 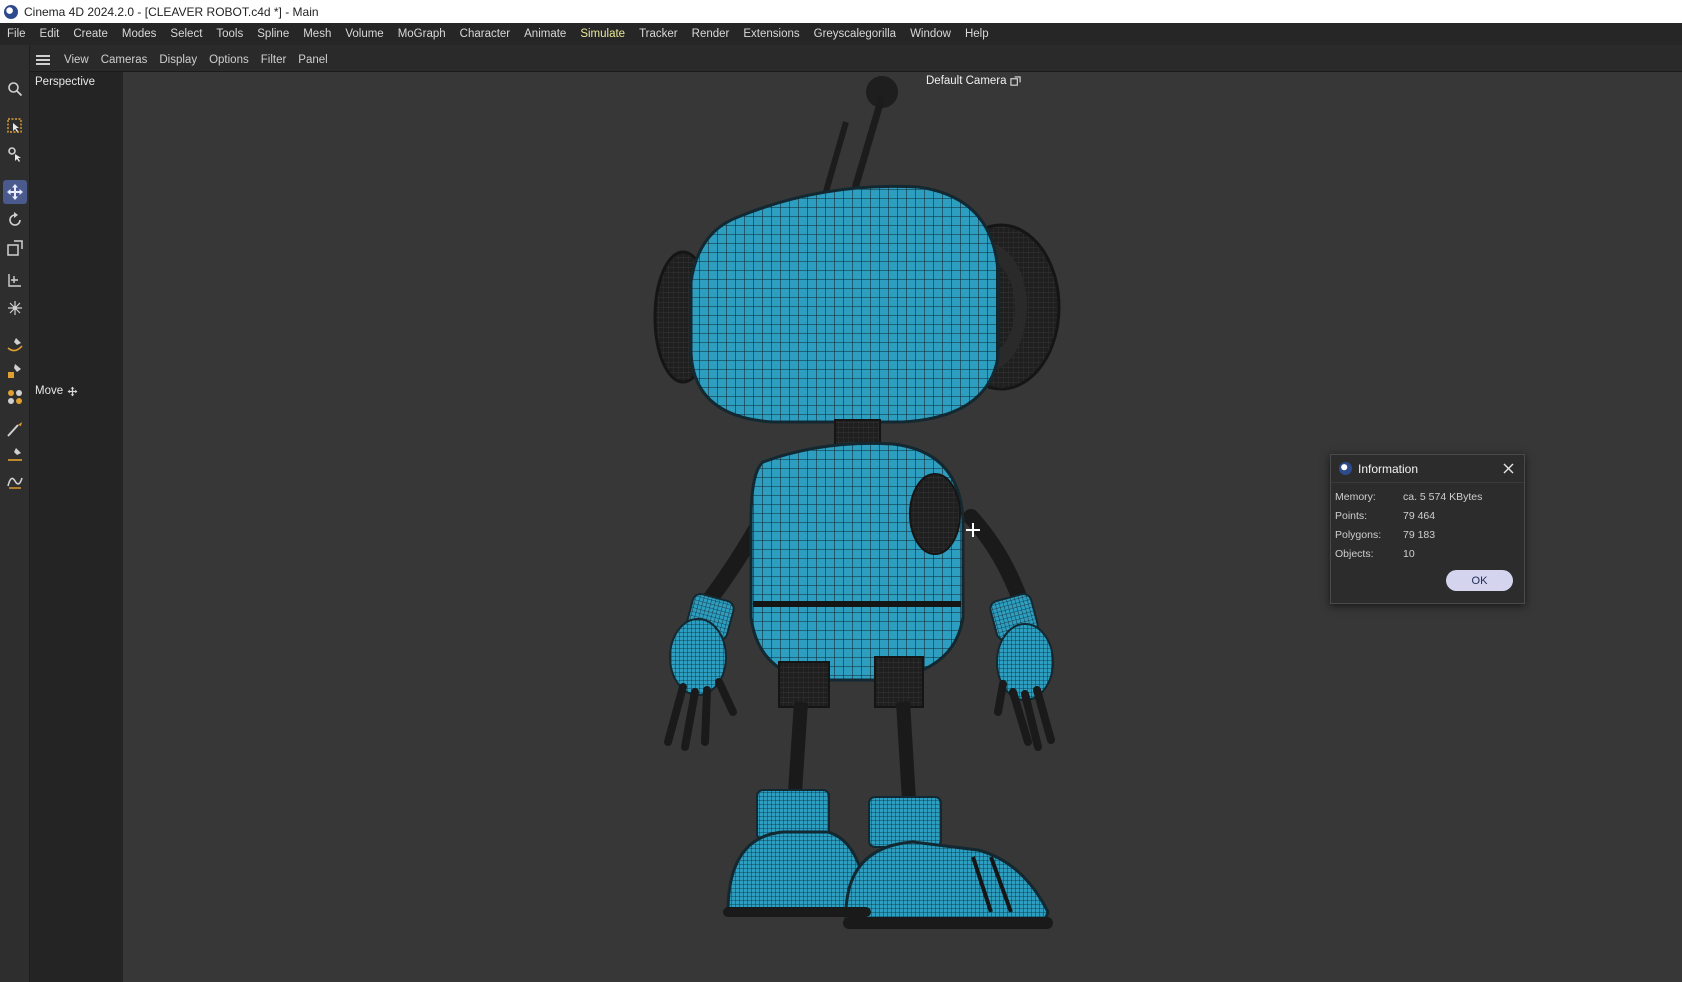 What do you see at coordinates (15, 154) in the screenshot?
I see `tweak-icon` at bounding box center [15, 154].